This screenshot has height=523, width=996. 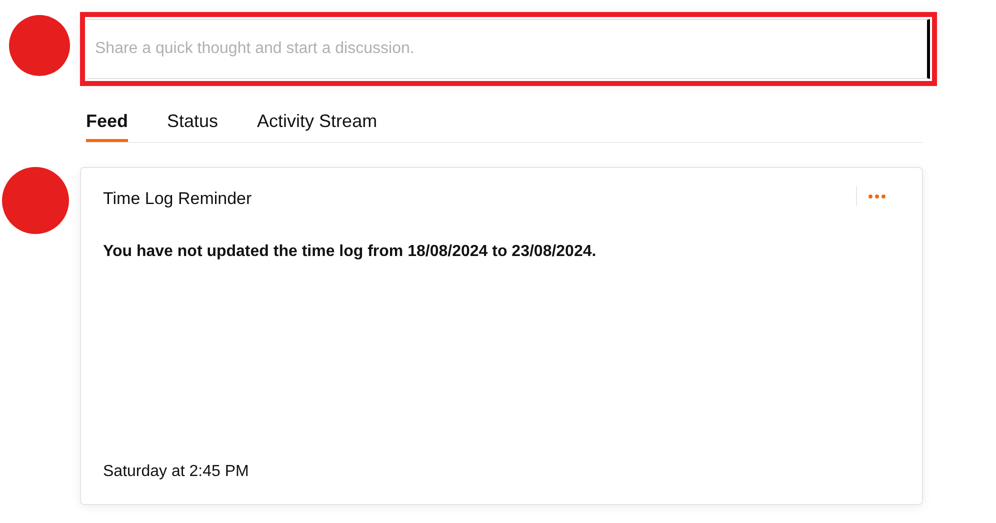 What do you see at coordinates (877, 196) in the screenshot?
I see `more-icon` at bounding box center [877, 196].